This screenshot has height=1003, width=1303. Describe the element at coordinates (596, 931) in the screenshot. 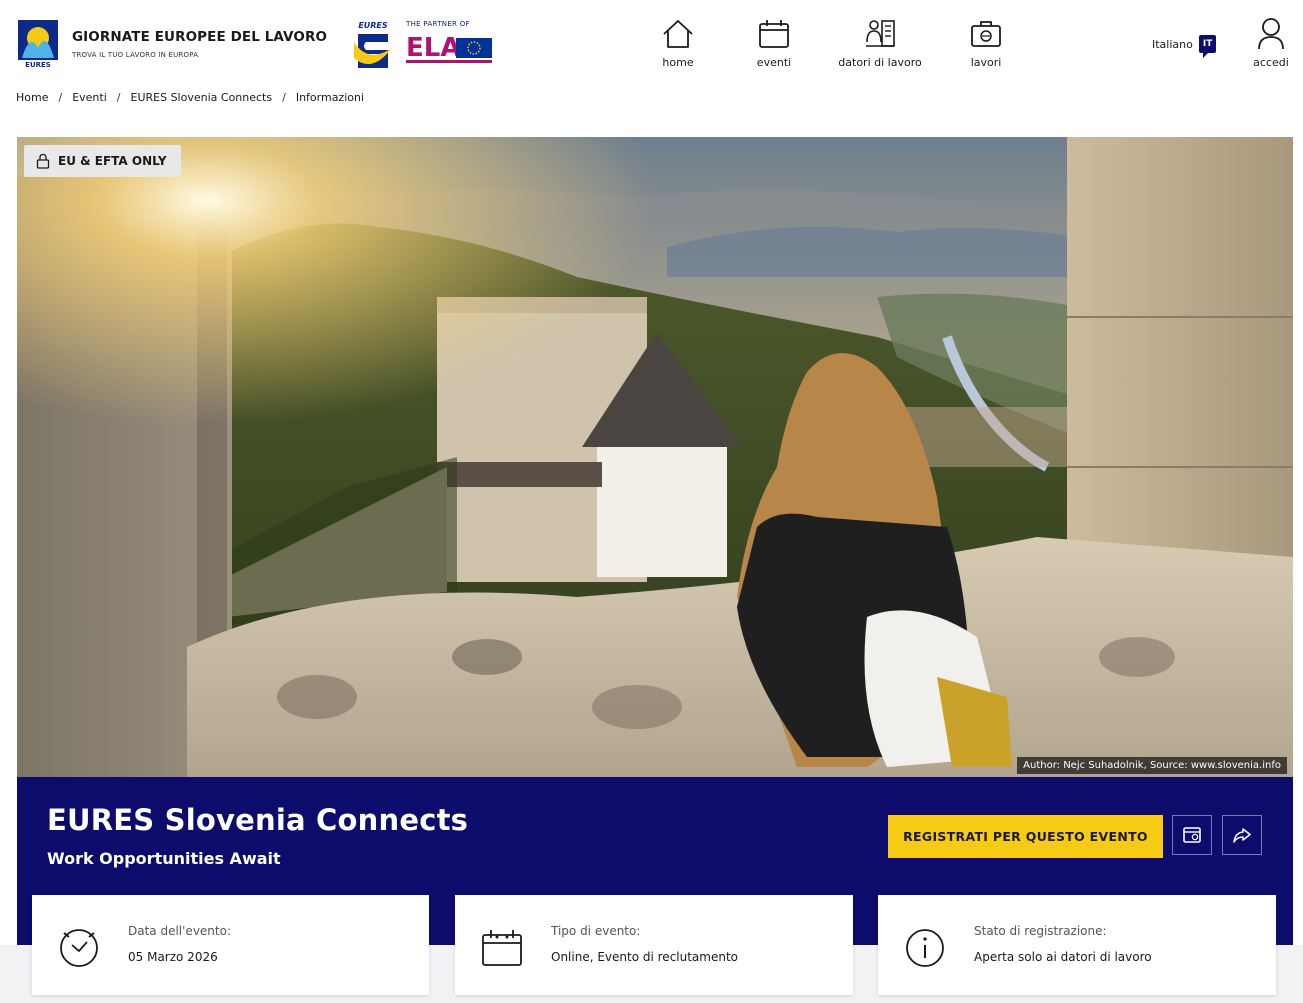

I see `event-type-label: Tipo di evento:` at that location.